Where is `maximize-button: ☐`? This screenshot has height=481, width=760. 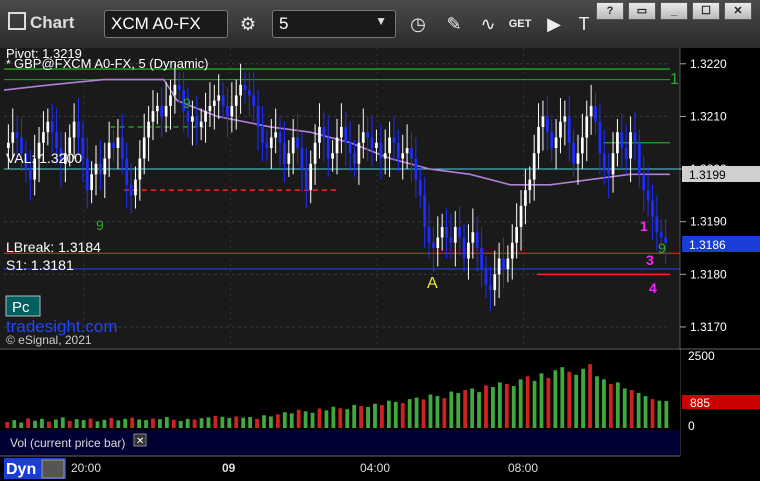 maximize-button: ☐ is located at coordinates (706, 11).